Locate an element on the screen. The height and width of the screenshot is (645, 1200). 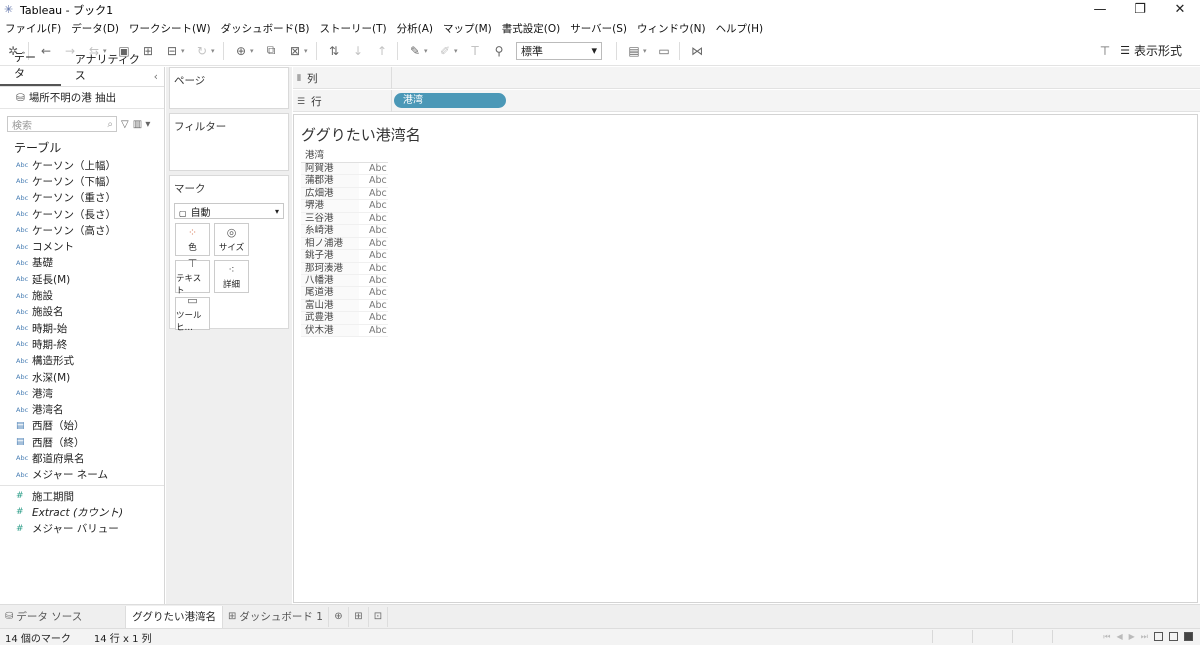
filters-card: フィルター is located at coordinates (229, 142).